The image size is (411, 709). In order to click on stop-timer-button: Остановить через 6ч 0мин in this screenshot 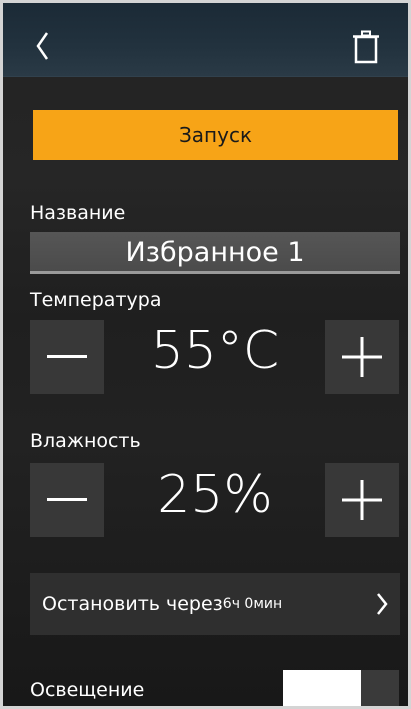, I will do `click(215, 604)`.